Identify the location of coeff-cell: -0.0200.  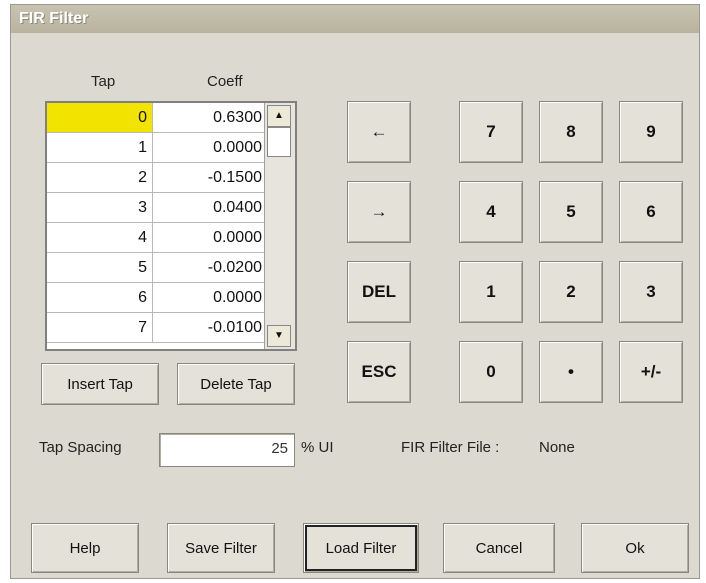
(210, 267).